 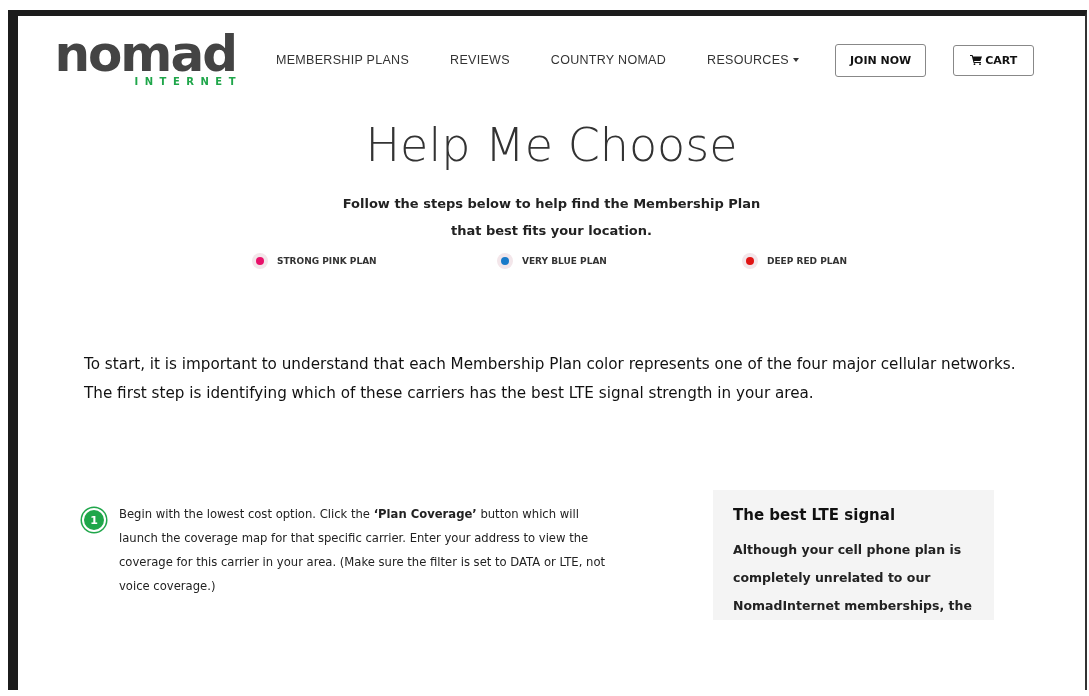 I want to click on nav-link: RESOURCES, so click(x=753, y=60).